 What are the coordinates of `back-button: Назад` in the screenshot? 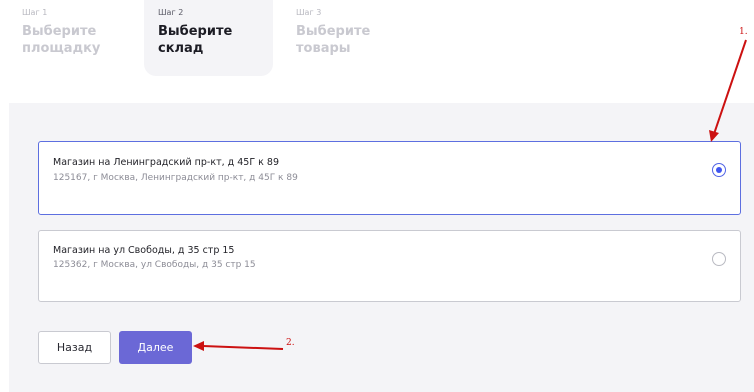 It's located at (74, 347).